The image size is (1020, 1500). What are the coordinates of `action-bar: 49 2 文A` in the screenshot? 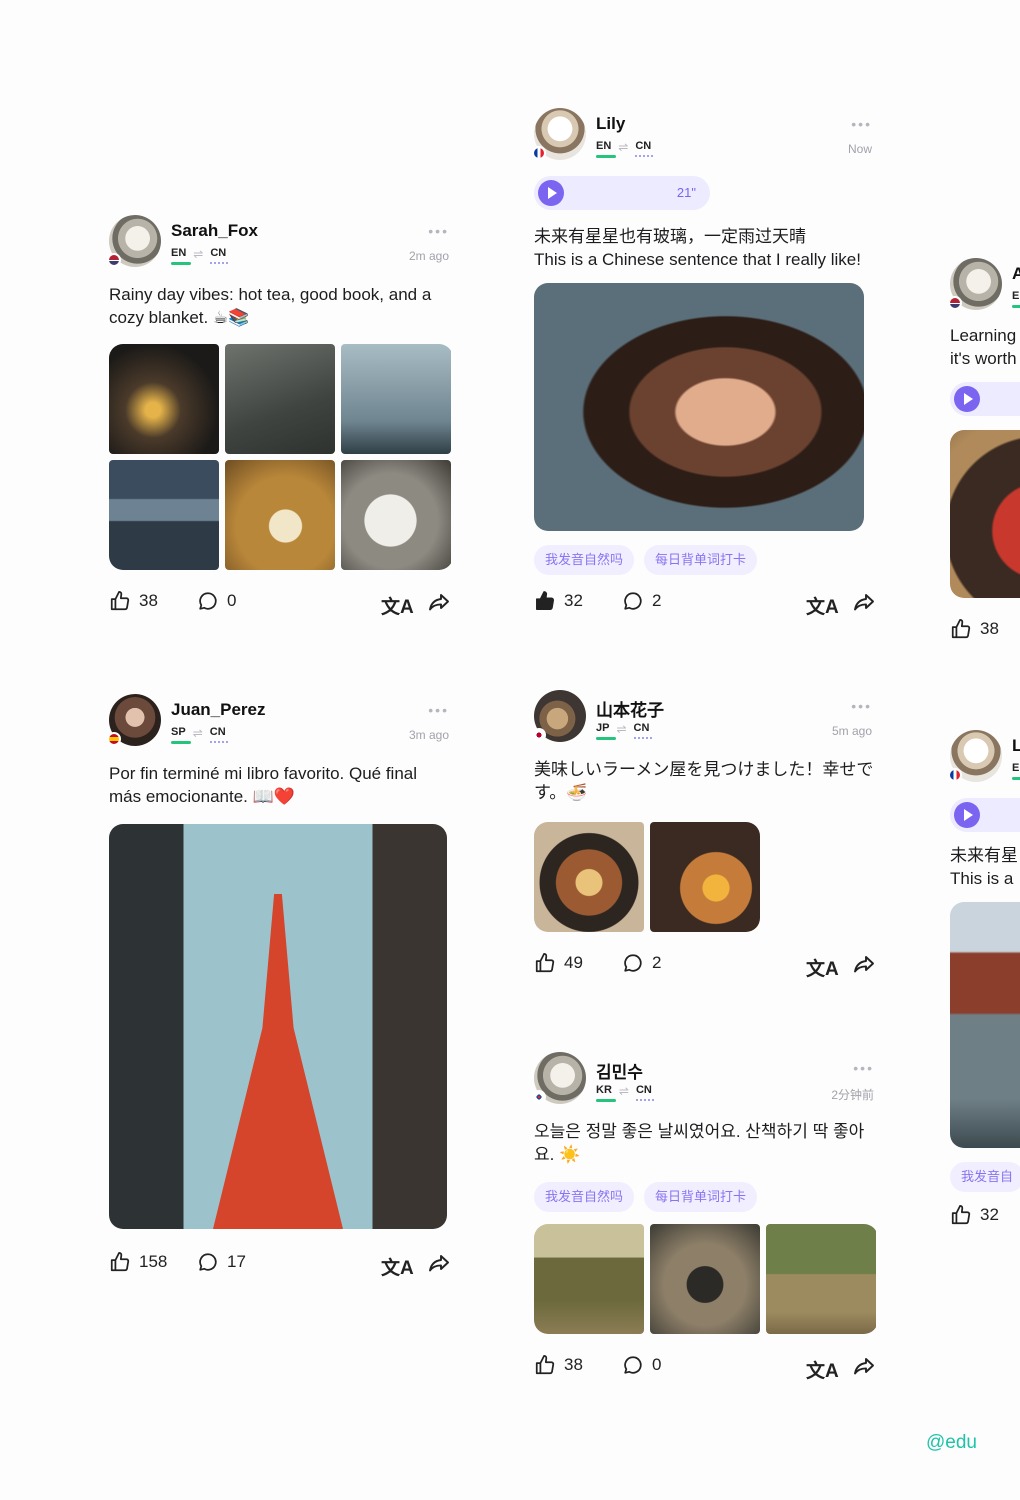 It's located at (705, 966).